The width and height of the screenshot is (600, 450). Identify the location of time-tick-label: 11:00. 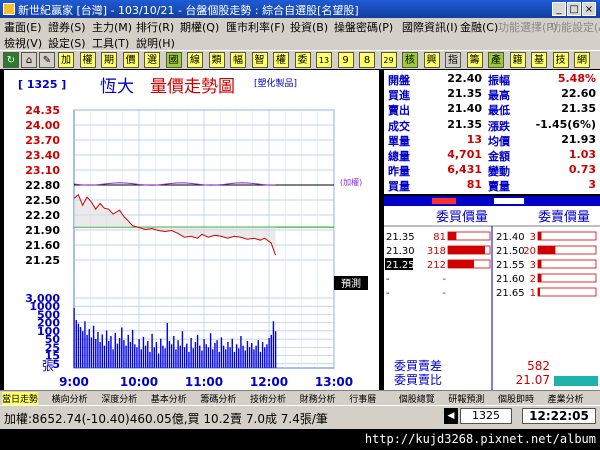
(204, 382).